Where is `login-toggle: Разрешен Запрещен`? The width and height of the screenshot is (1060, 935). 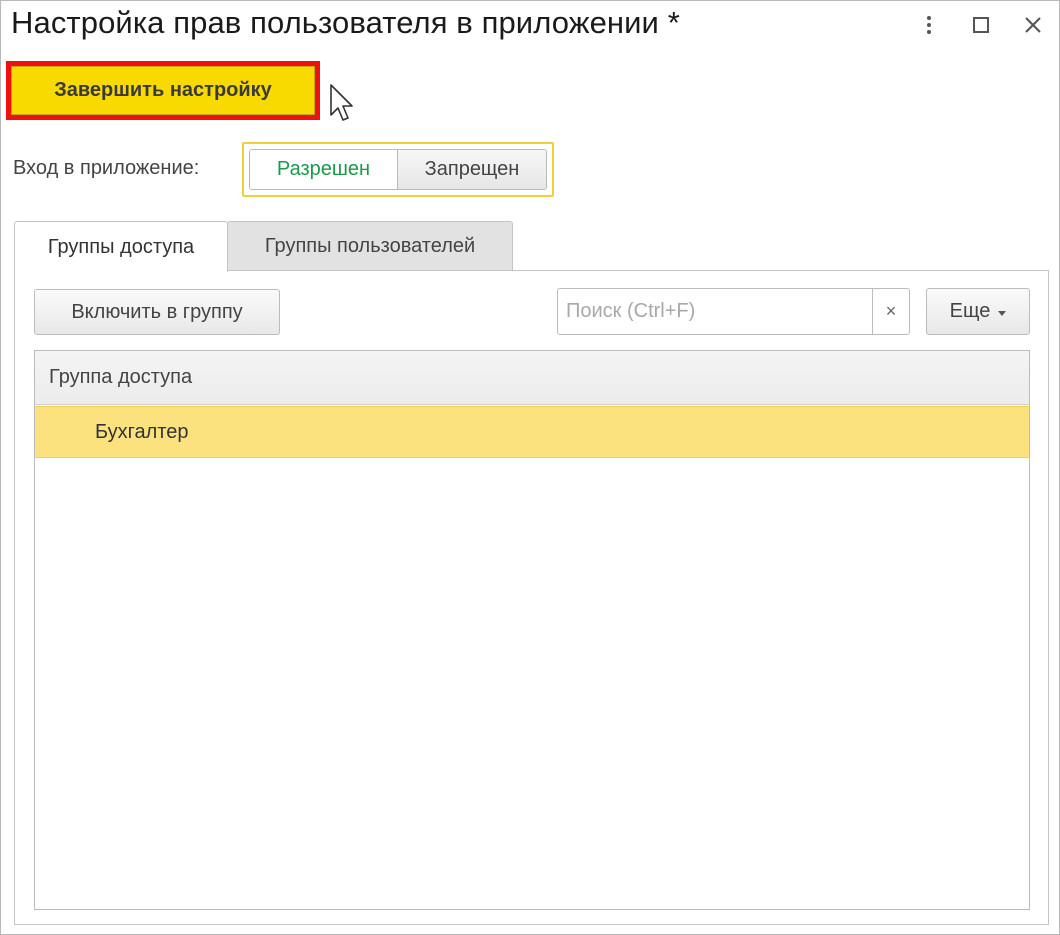 login-toggle: Разрешен Запрещен is located at coordinates (398, 169).